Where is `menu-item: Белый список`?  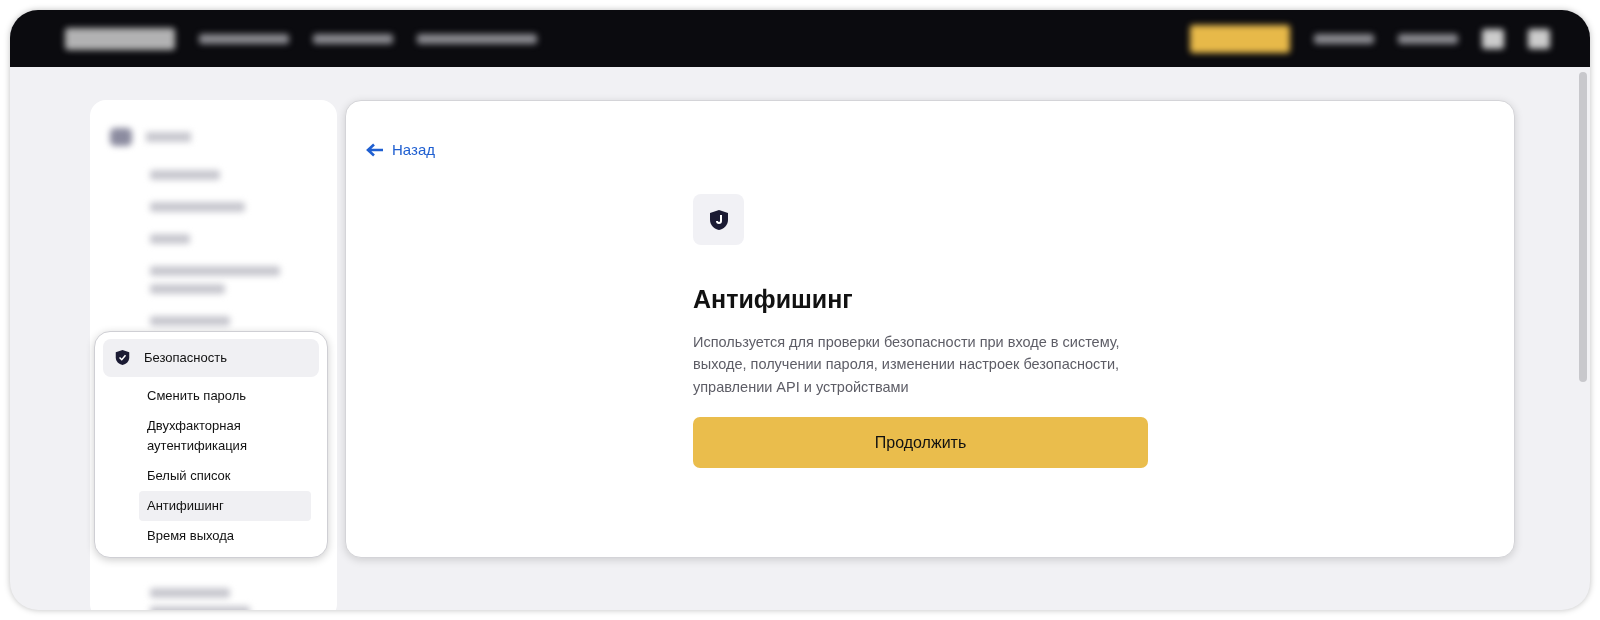 menu-item: Белый список is located at coordinates (225, 475).